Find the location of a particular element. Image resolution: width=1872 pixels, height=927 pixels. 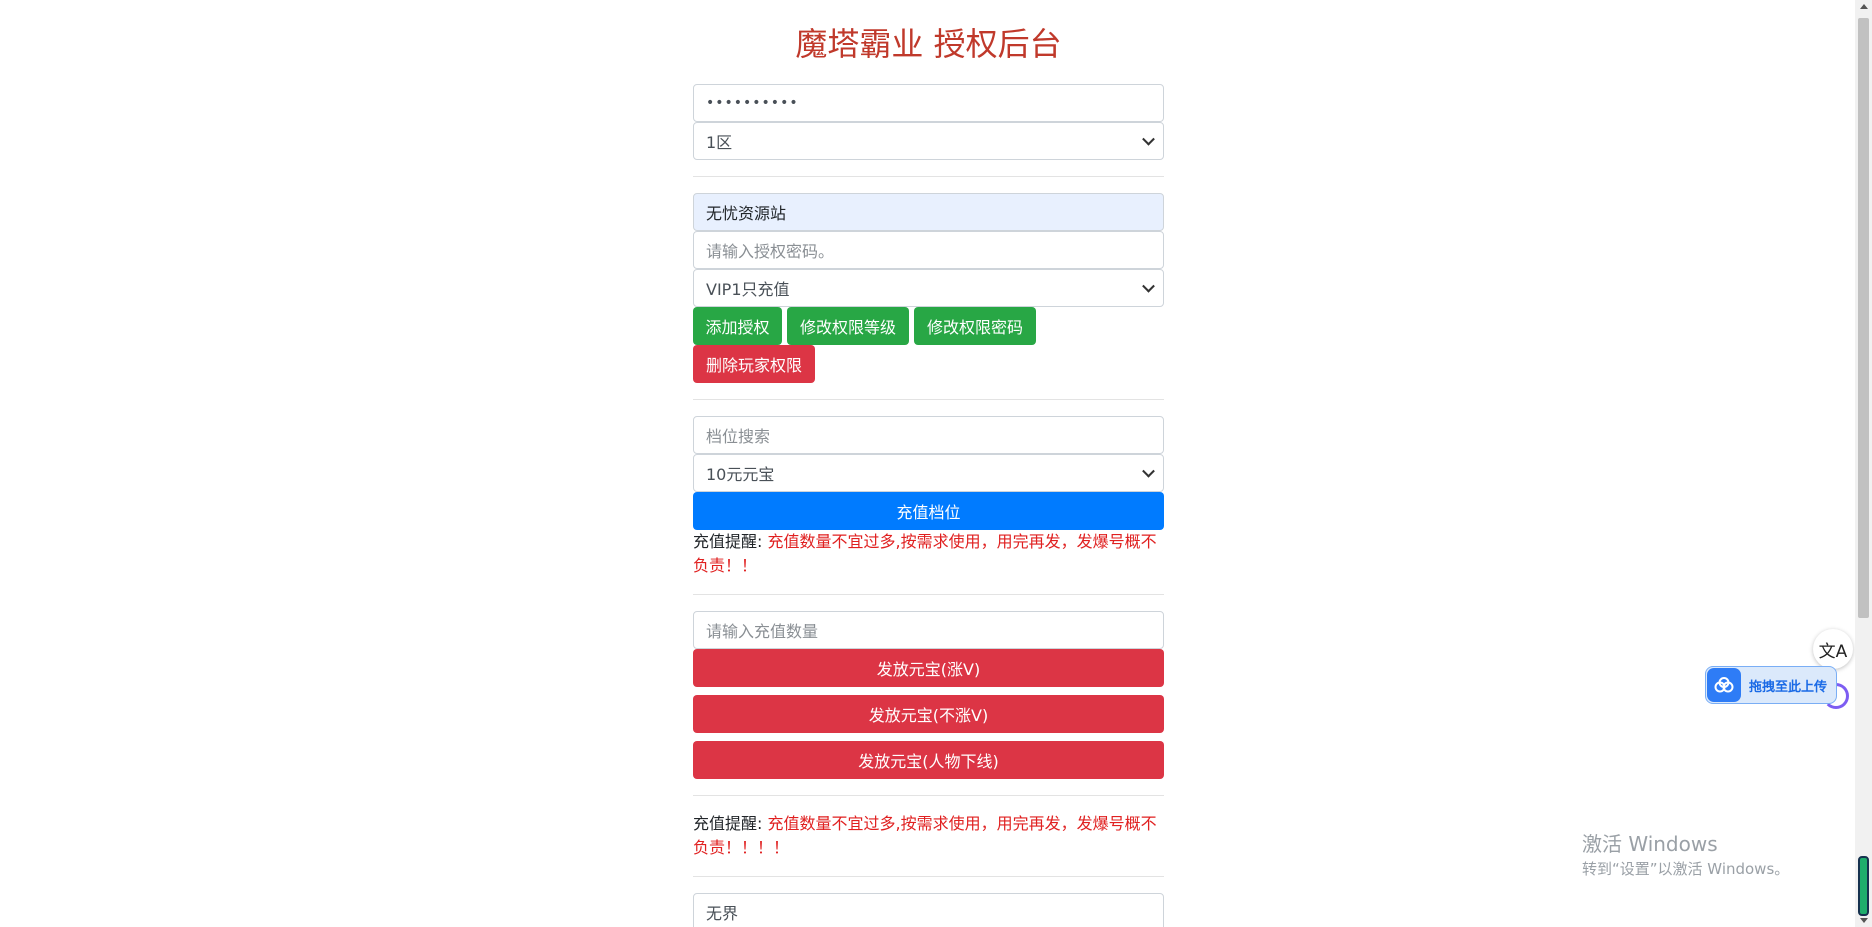

upload-dropzone: 拖拽至此上传 is located at coordinates (1771, 685).